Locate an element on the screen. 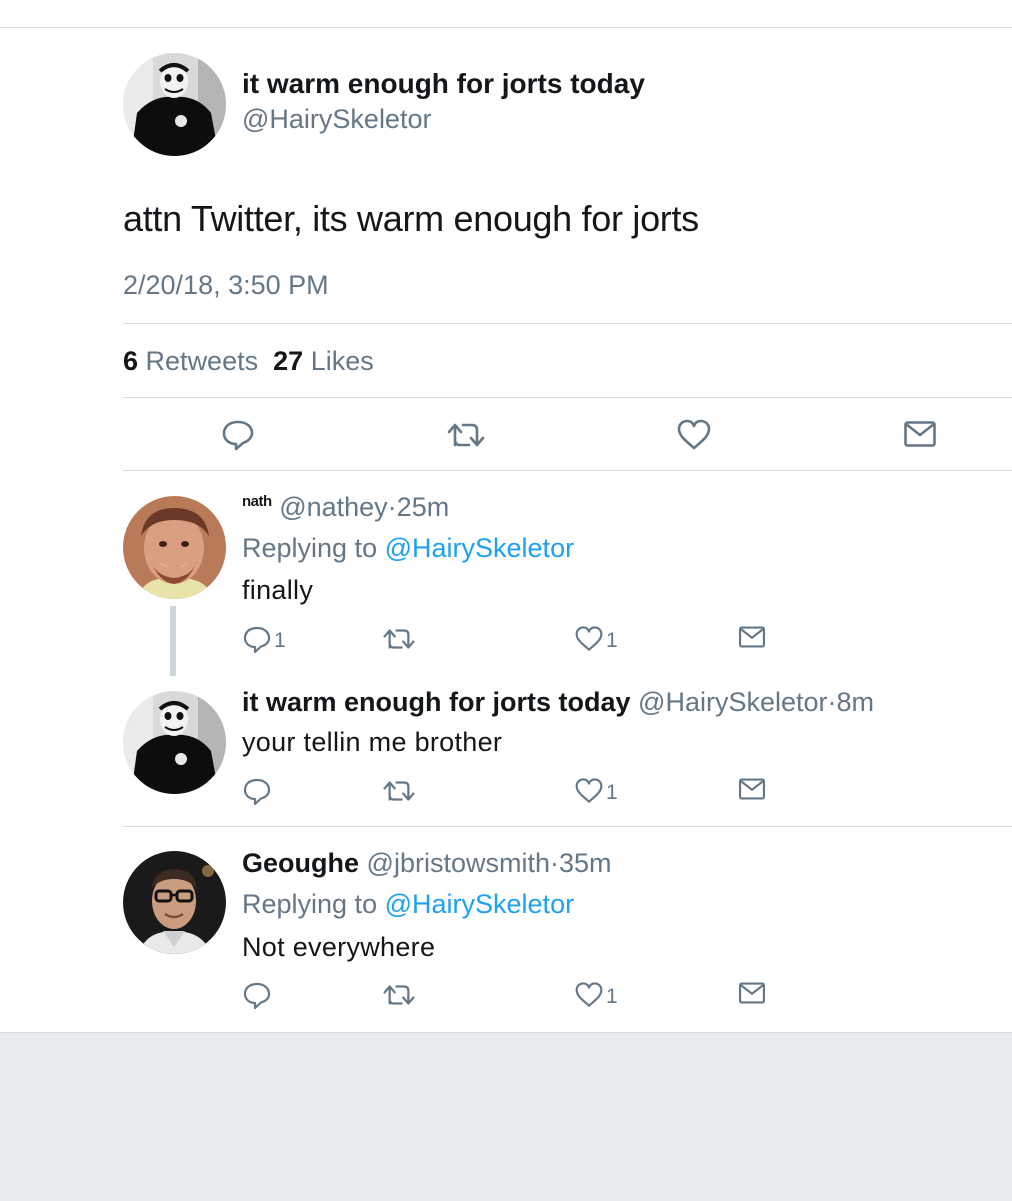 Image resolution: width=1012 pixels, height=1201 pixels. reply-age: 35m is located at coordinates (585, 863).